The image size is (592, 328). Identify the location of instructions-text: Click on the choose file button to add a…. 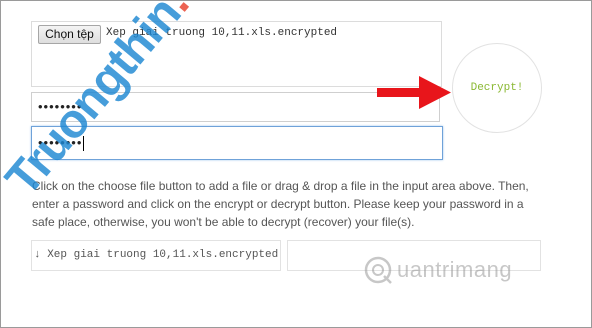
(280, 204).